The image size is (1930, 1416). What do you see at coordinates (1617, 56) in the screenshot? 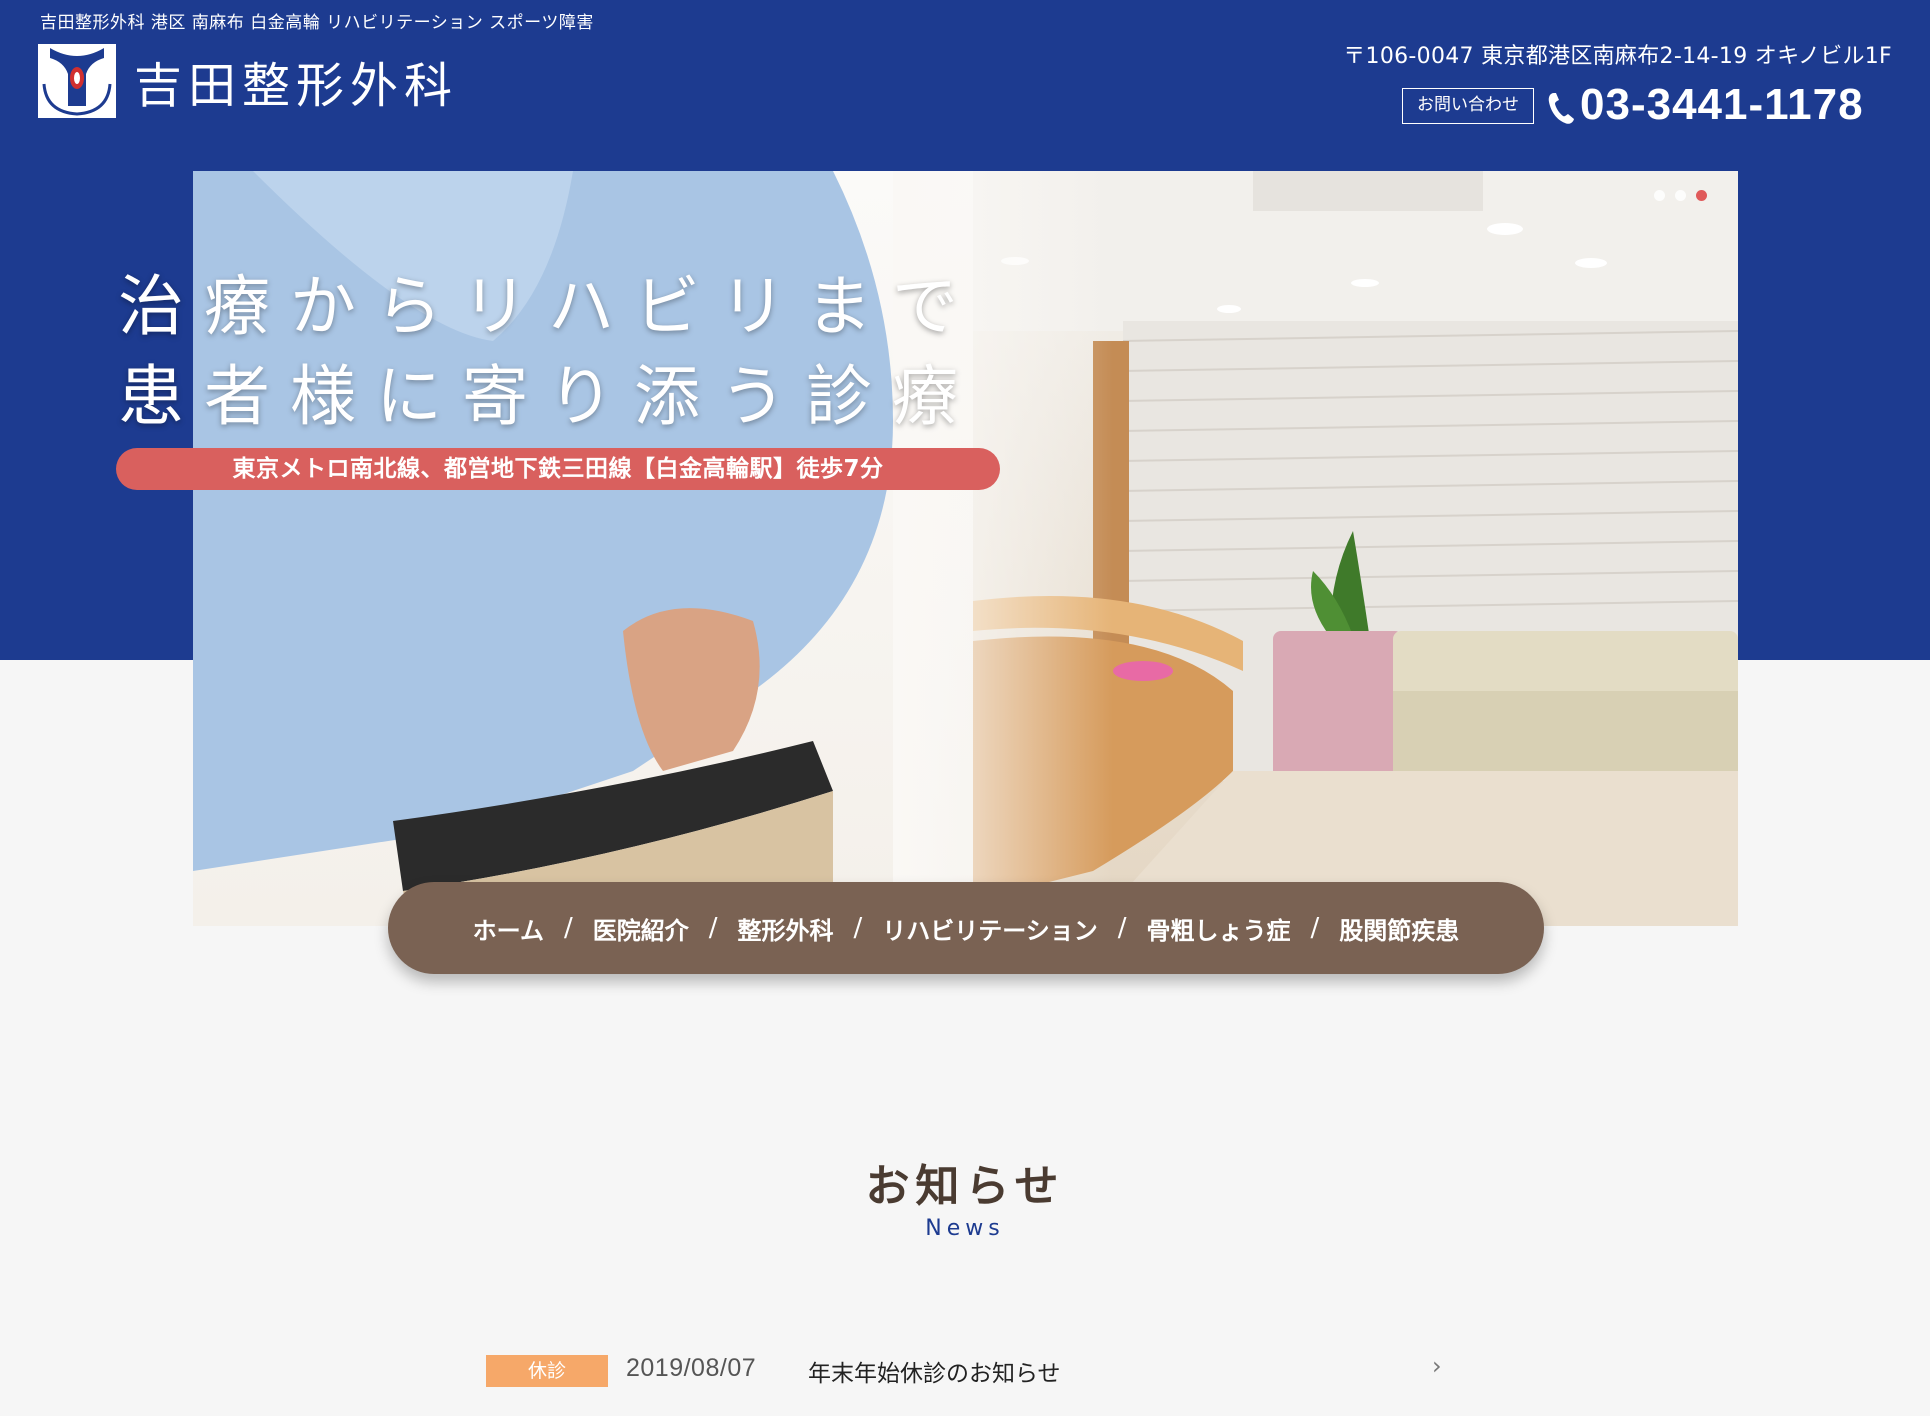
I see `clinic-address: 〒106-0047 東京都港区南麻布2-14-19 オキノビル1F` at bounding box center [1617, 56].